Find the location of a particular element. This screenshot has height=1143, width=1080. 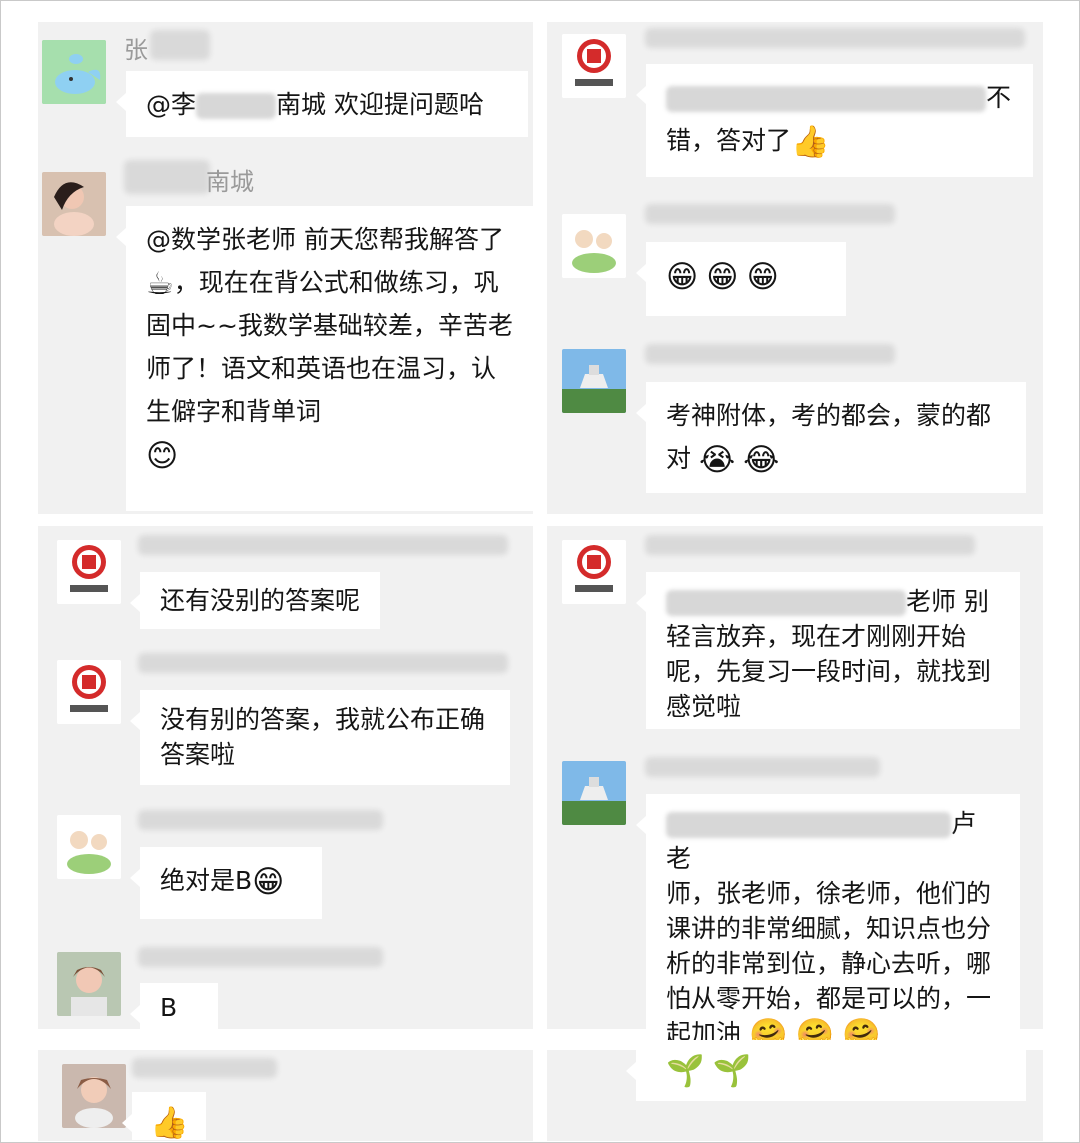

message-bubble: 还有没别的答案呢 is located at coordinates (255, 600).